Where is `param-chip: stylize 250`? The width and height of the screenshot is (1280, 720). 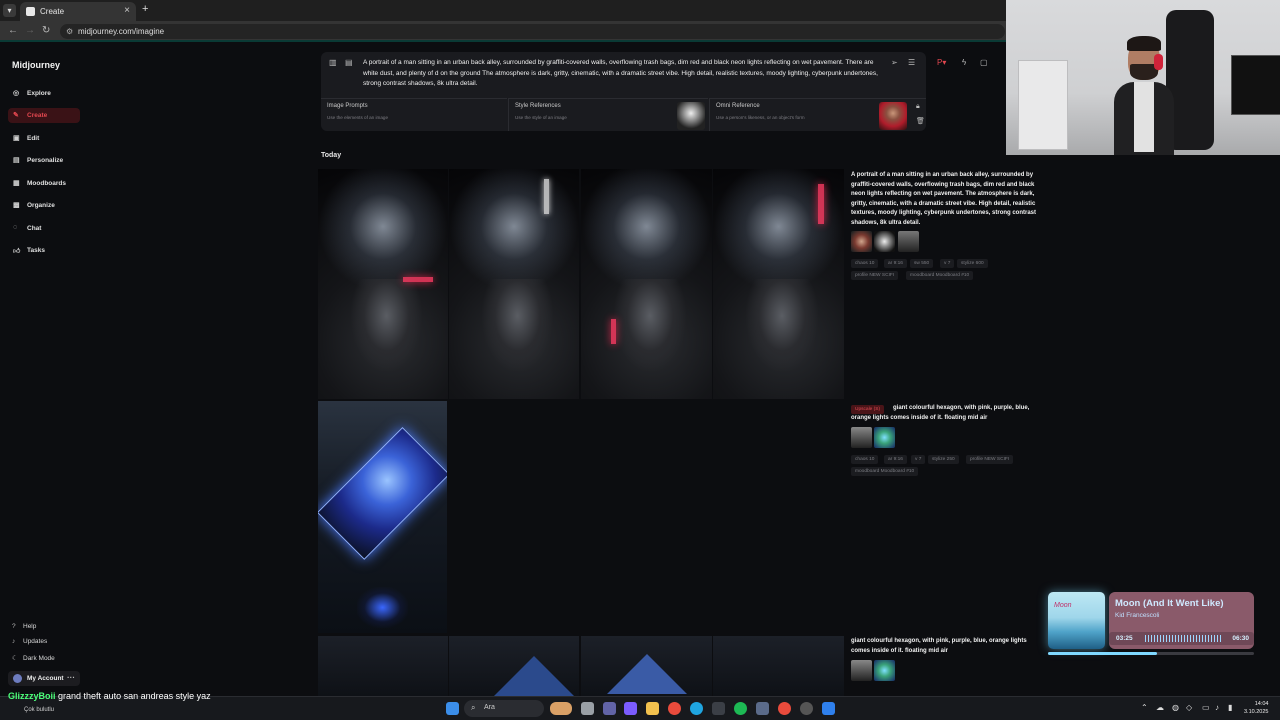
param-chip: stylize 250 is located at coordinates (943, 459).